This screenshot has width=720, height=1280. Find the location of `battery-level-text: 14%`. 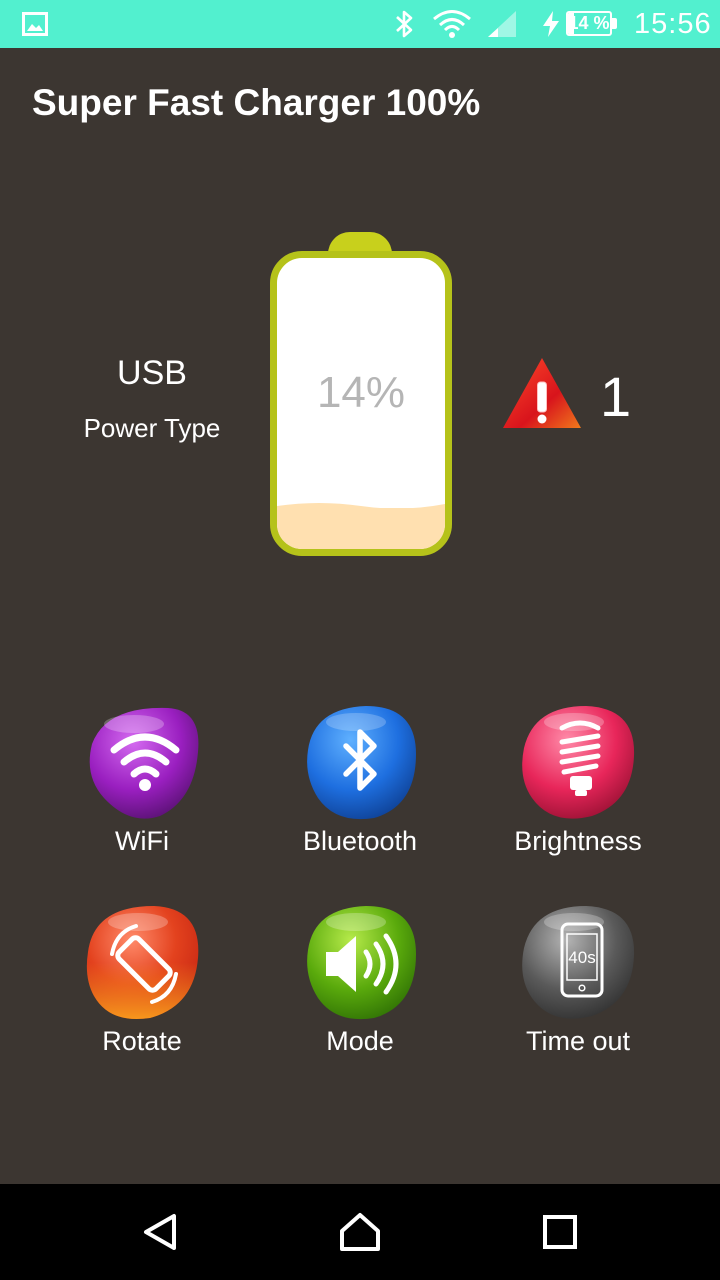

battery-level-text: 14% is located at coordinates (361, 392).